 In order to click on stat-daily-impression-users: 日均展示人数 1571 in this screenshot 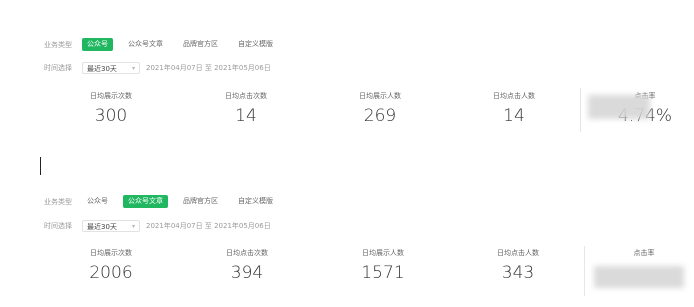, I will do `click(382, 265)`.